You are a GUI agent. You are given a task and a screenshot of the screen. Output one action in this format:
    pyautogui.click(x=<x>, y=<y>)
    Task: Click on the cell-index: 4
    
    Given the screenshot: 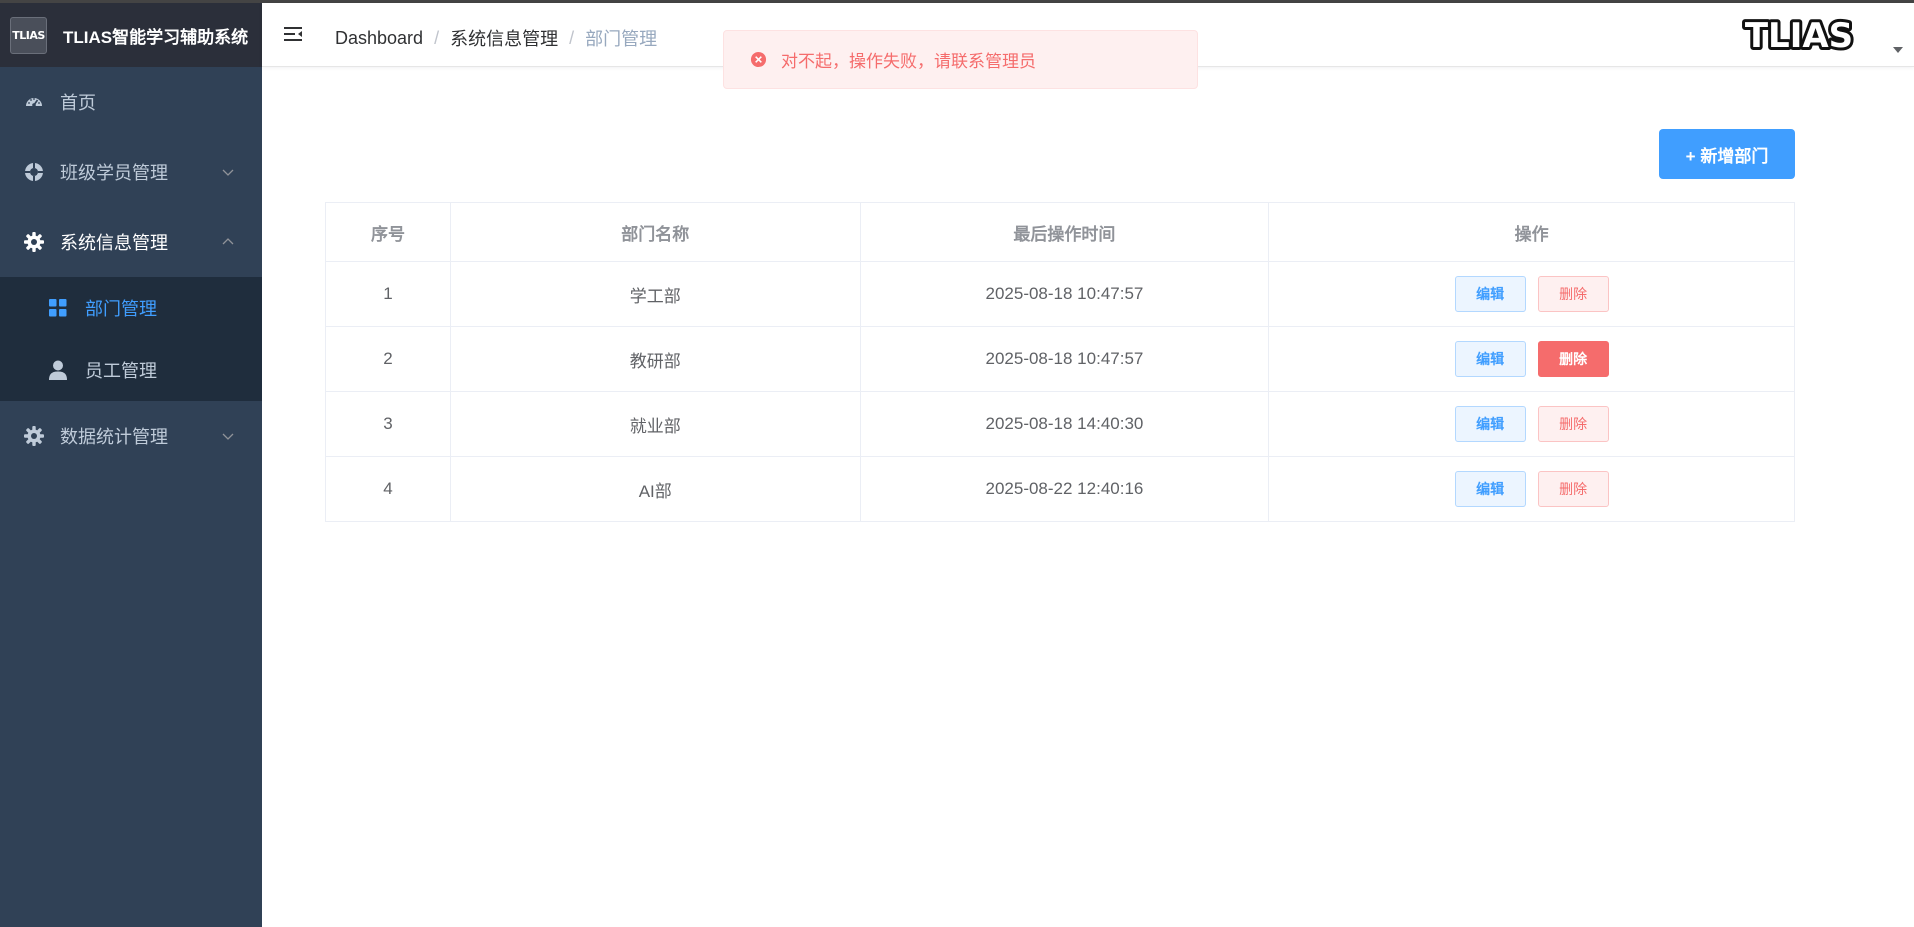 What is the action you would take?
    pyautogui.click(x=388, y=489)
    